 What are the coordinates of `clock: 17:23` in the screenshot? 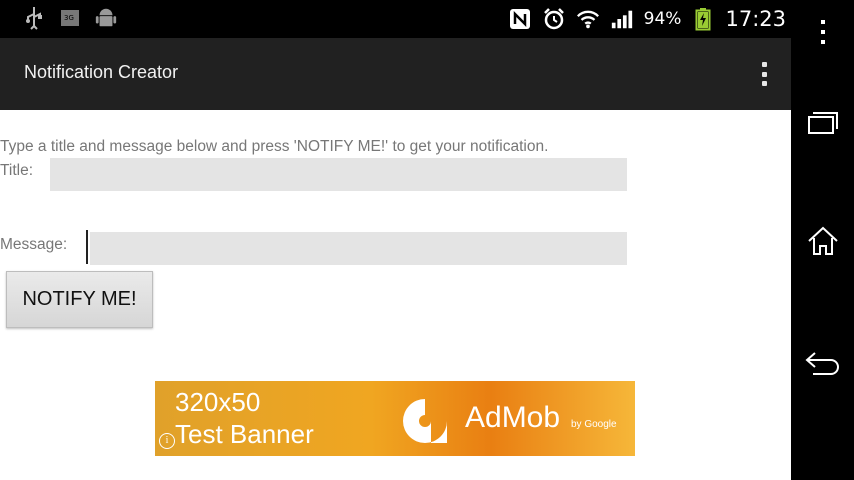 It's located at (755, 19).